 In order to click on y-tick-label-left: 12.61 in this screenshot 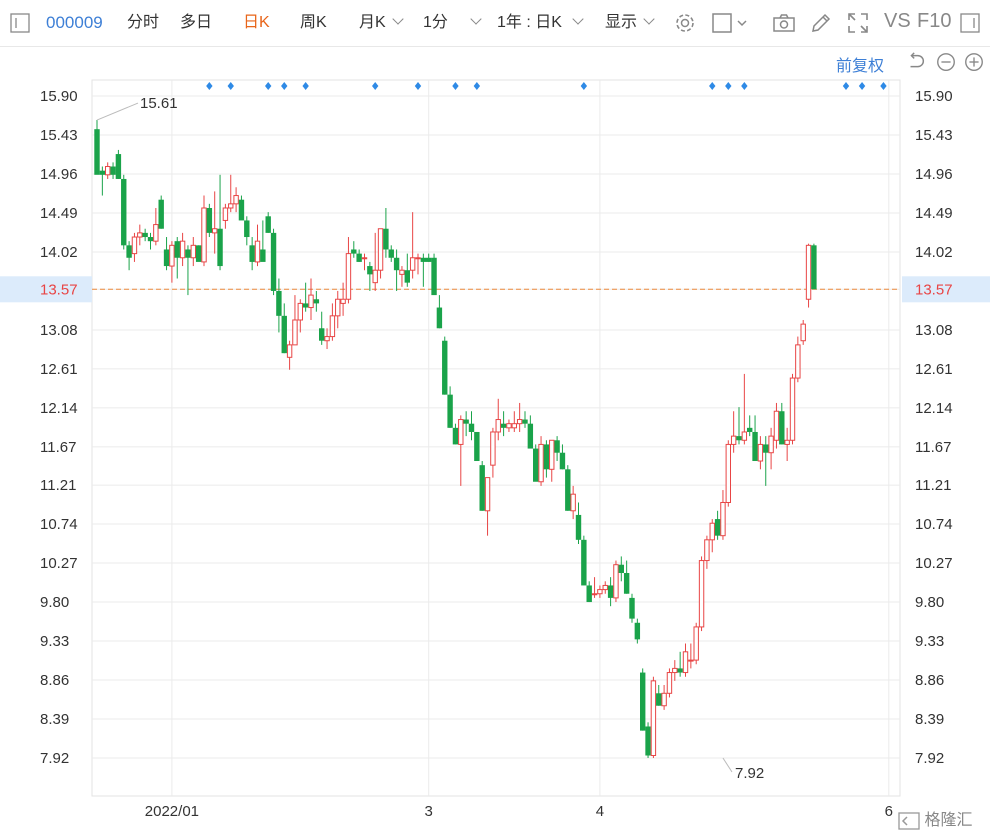, I will do `click(59, 369)`.